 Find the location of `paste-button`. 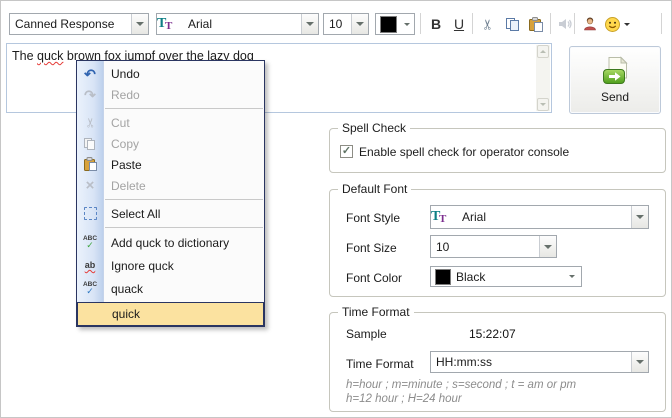

paste-button is located at coordinates (536, 24).